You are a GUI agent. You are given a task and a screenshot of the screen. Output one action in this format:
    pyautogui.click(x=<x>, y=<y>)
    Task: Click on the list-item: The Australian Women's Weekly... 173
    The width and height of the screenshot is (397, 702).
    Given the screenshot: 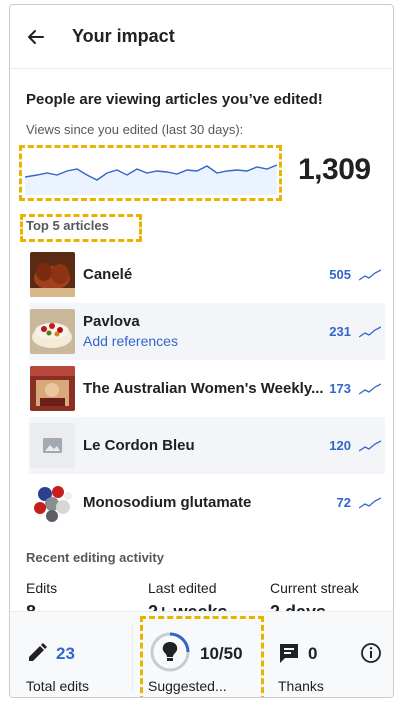 What is the action you would take?
    pyautogui.click(x=207, y=388)
    